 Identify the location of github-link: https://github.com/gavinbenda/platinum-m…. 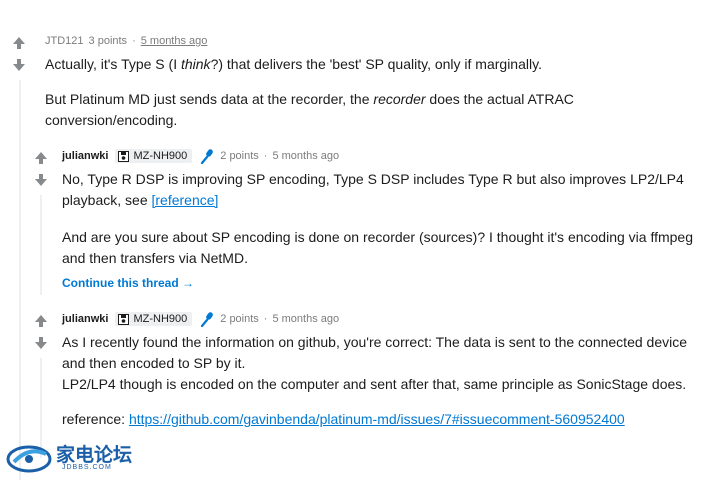
(377, 419).